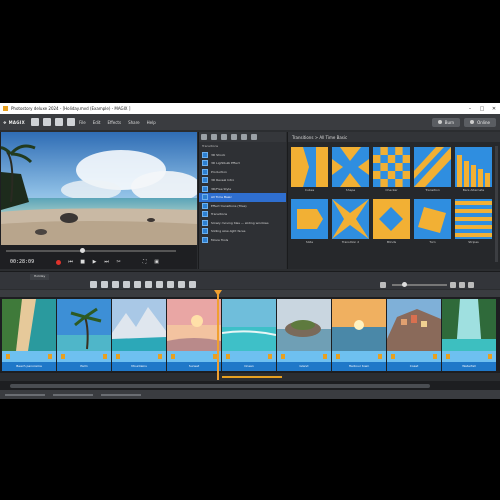 The height and width of the screenshot is (500, 500). What do you see at coordinates (494, 109) in the screenshot?
I see `close-button: ✕` at bounding box center [494, 109].